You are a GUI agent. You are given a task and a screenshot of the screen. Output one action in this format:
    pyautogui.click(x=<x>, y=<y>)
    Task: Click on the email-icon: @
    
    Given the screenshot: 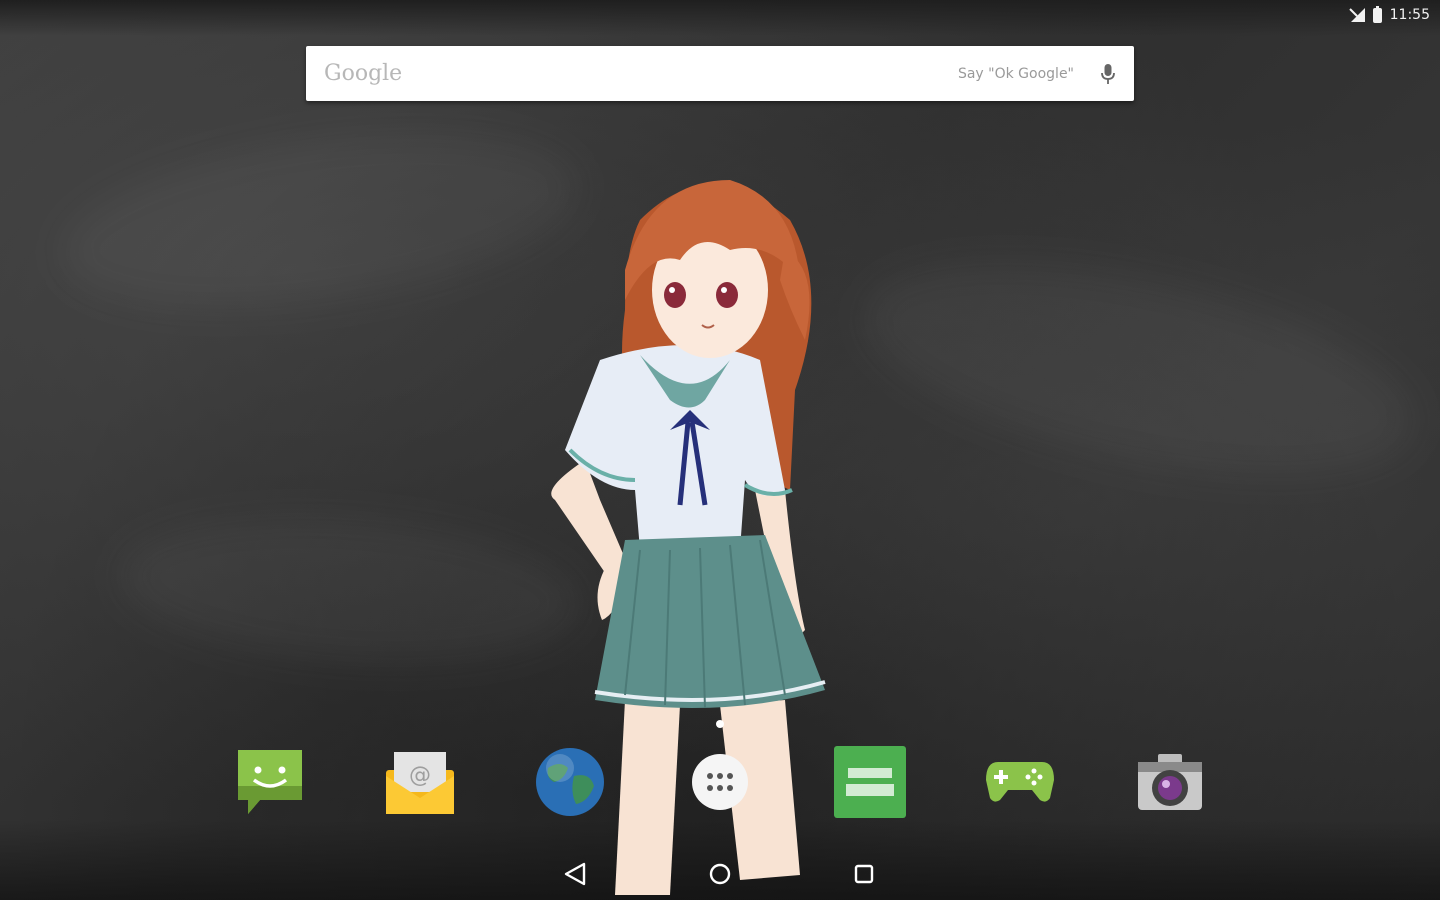 What is the action you would take?
    pyautogui.click(x=420, y=783)
    